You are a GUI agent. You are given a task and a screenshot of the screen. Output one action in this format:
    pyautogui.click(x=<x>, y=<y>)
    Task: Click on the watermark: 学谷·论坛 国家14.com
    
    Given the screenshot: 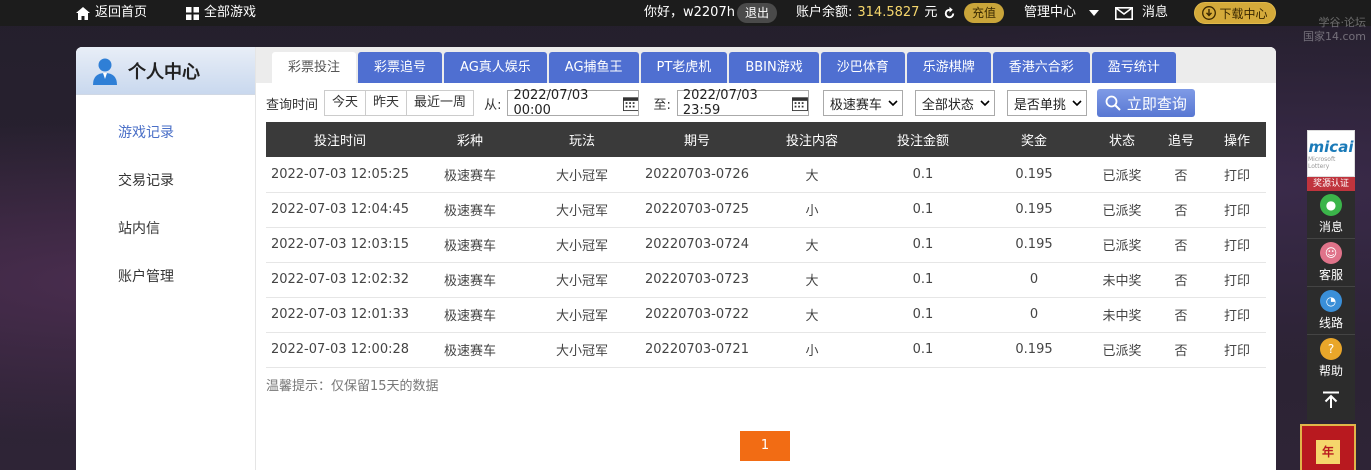 What is the action you would take?
    pyautogui.click(x=1326, y=34)
    